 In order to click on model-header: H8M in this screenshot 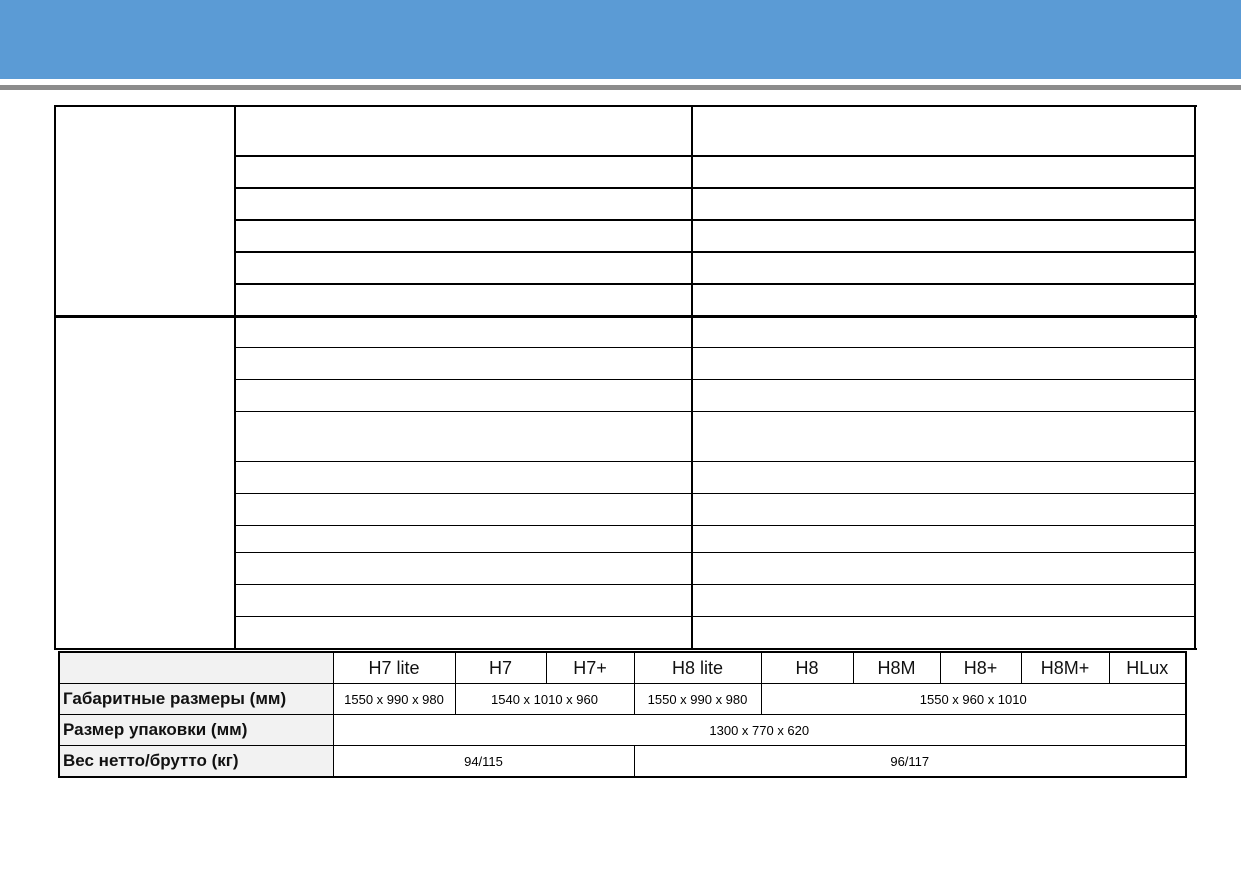, I will do `click(896, 667)`.